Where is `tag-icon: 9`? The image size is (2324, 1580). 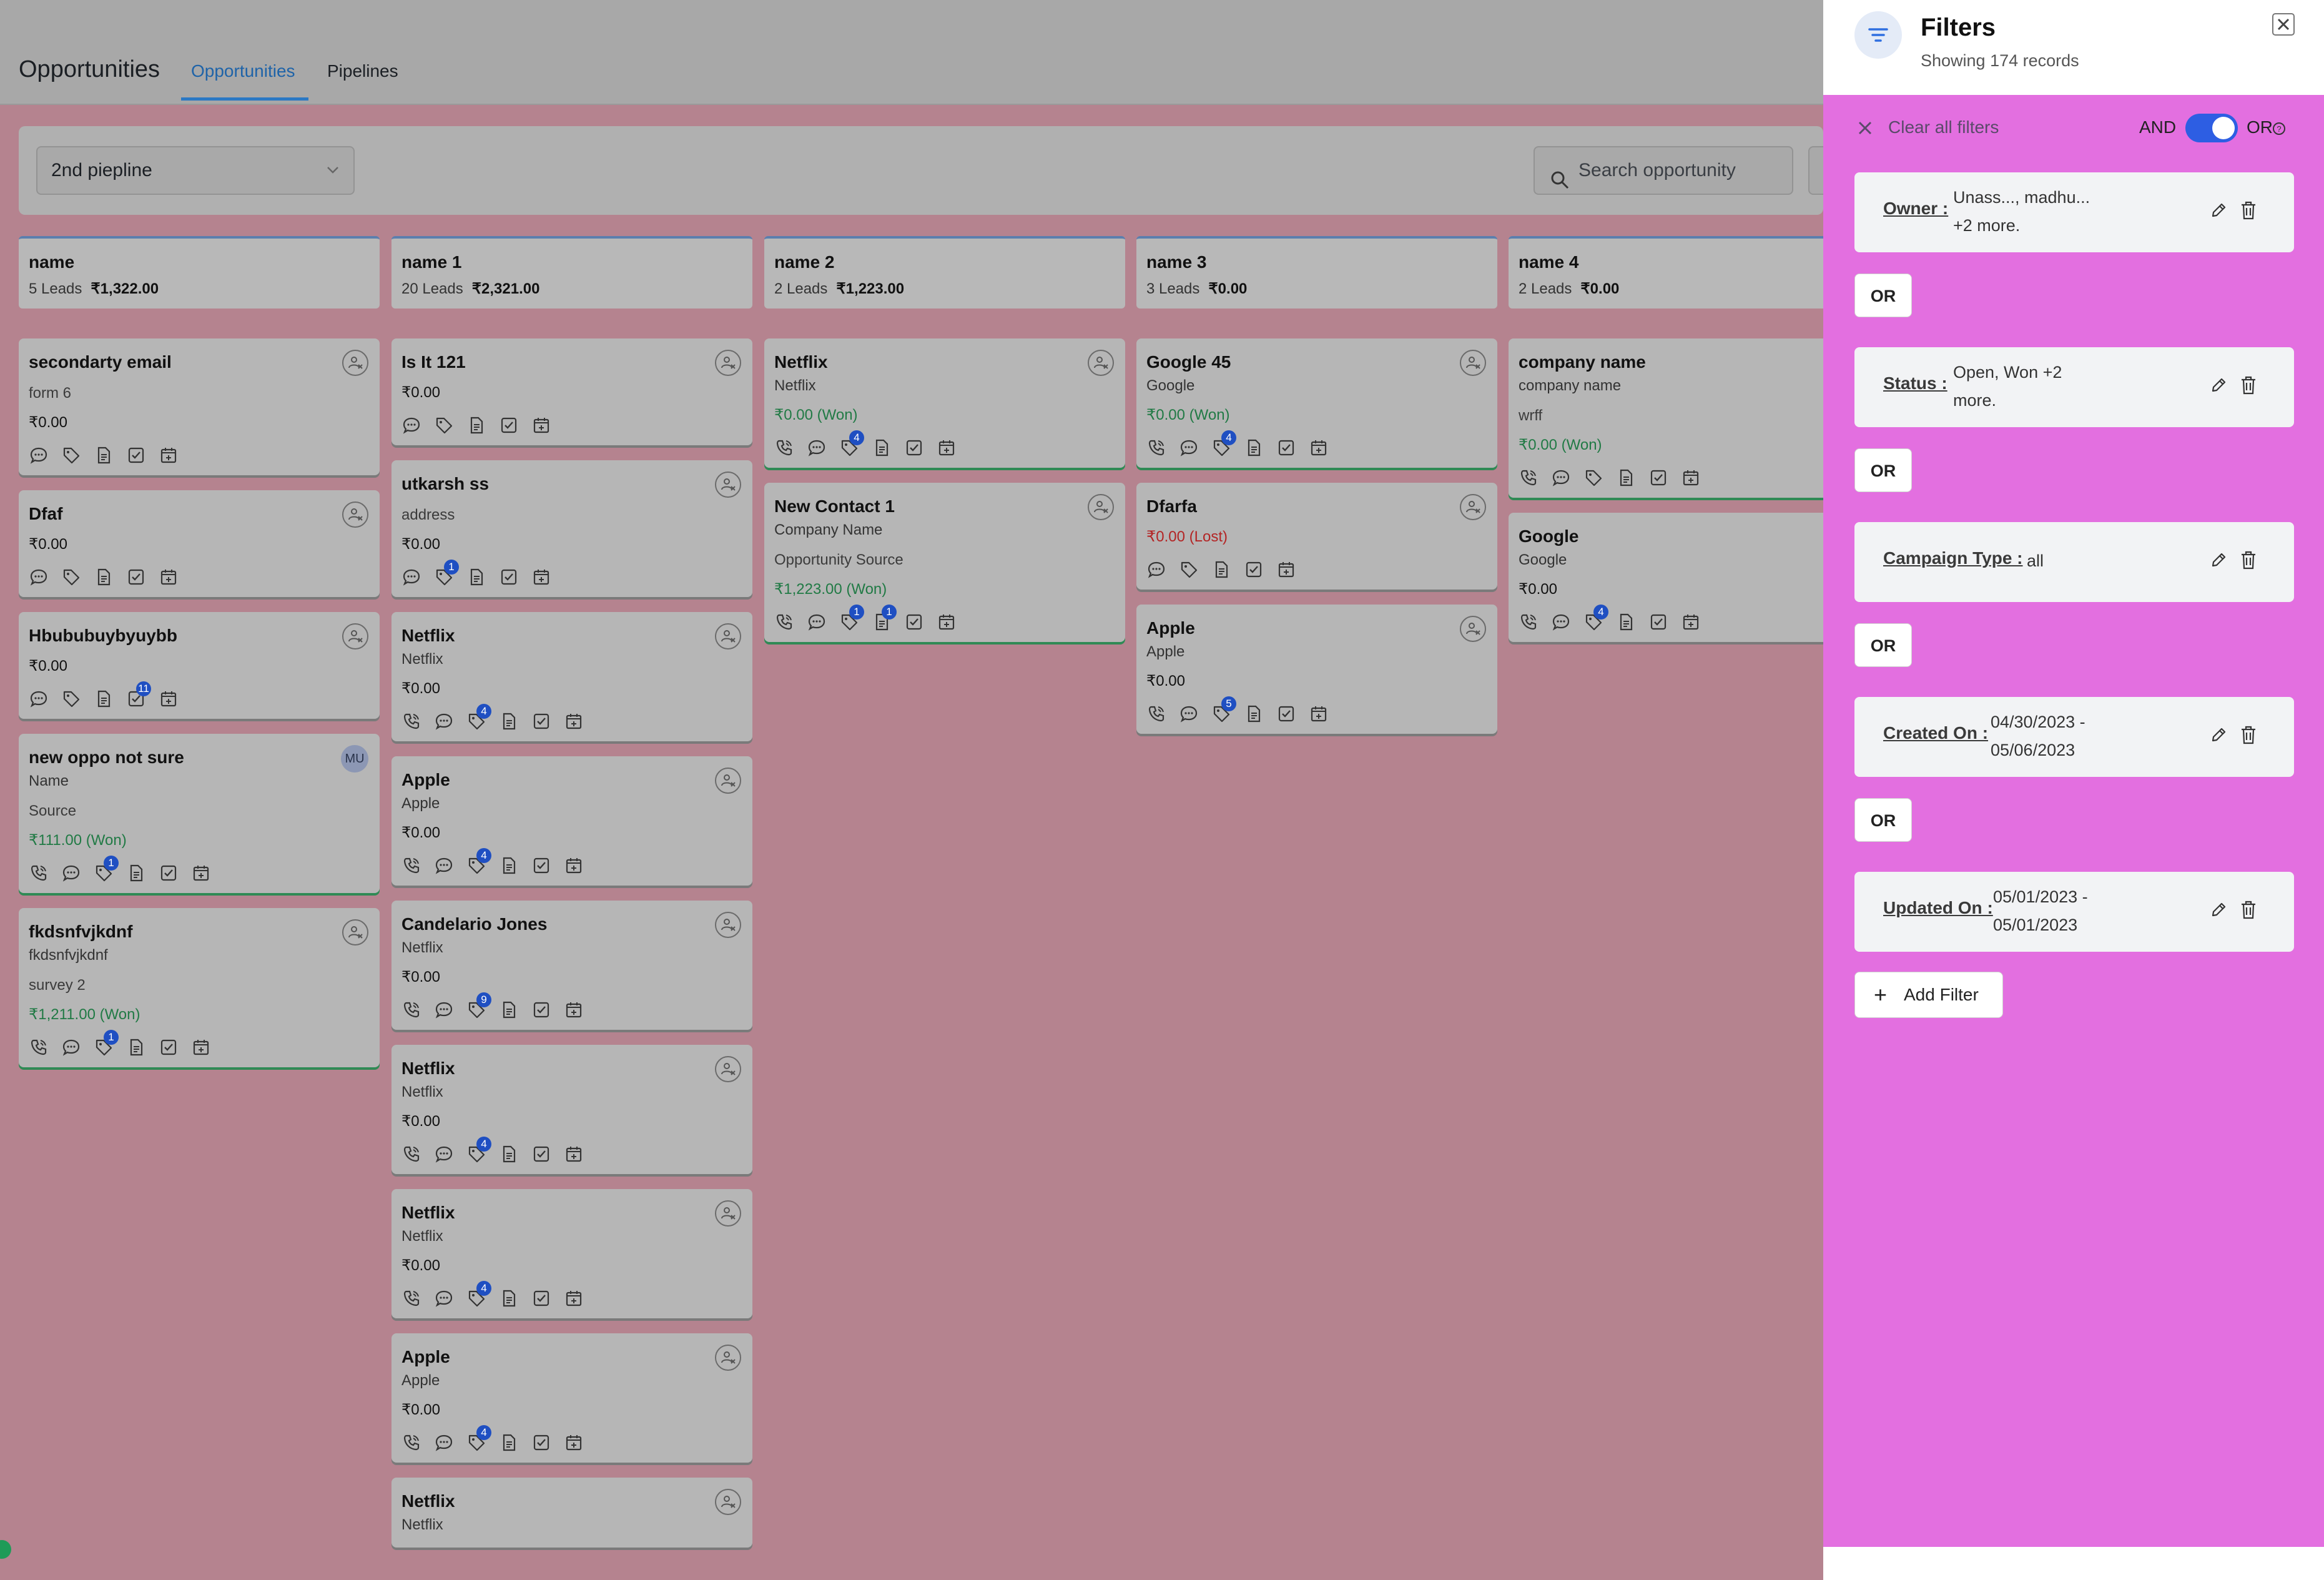 tag-icon: 9 is located at coordinates (478, 1006).